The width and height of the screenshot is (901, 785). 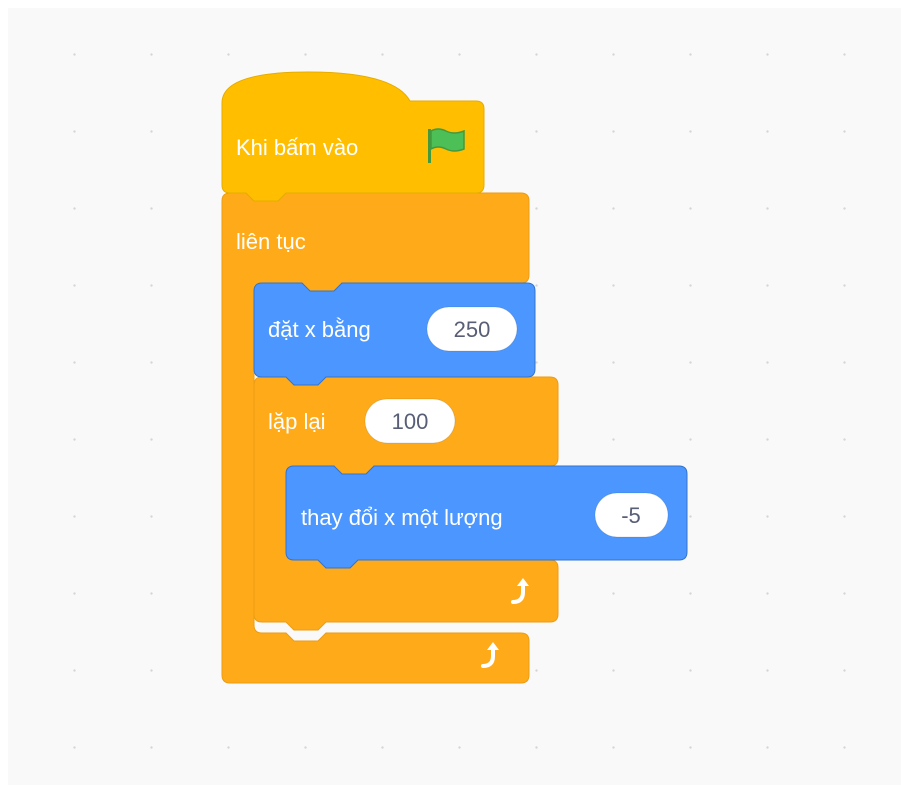 I want to click on repeat-label: lặp lại, so click(x=296, y=421).